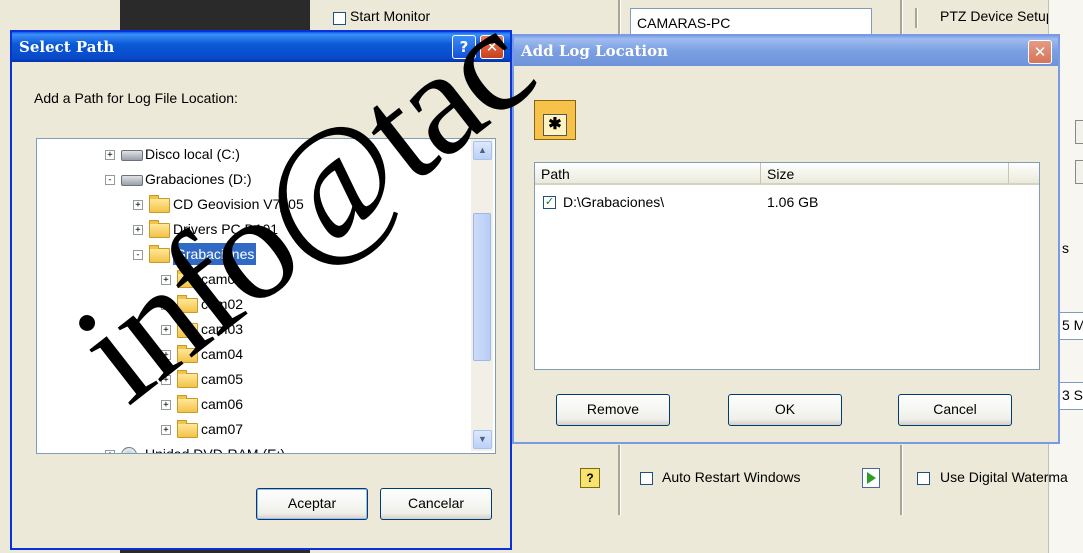  What do you see at coordinates (731, 477) in the screenshot?
I see `auto-restart-label: Auto Restart Windows` at bounding box center [731, 477].